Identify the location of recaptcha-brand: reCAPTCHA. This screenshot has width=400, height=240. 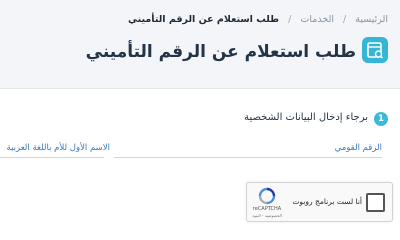
(267, 209).